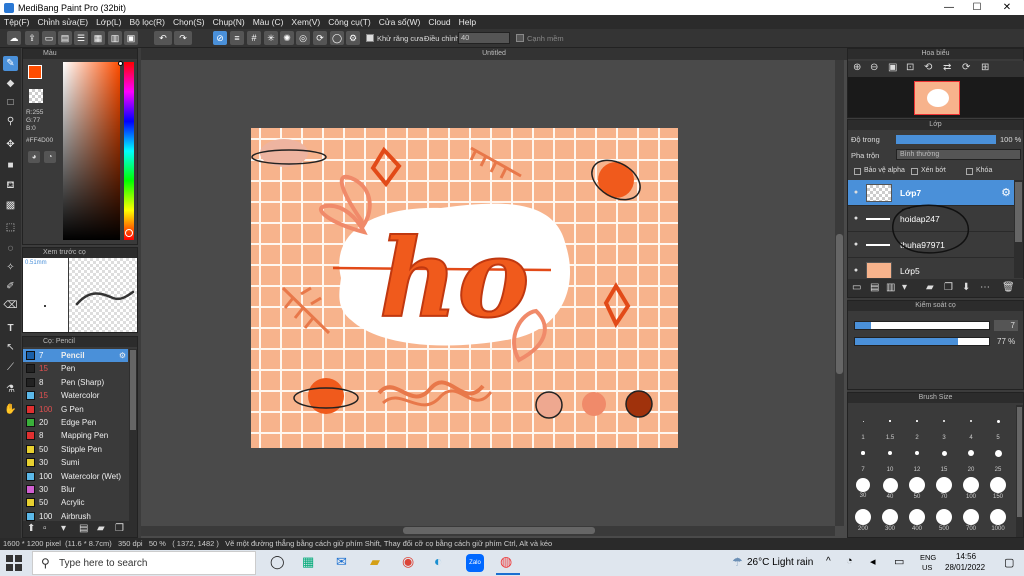  Describe the element at coordinates (969, 171) in the screenshot. I see `lock-checkbox` at that location.